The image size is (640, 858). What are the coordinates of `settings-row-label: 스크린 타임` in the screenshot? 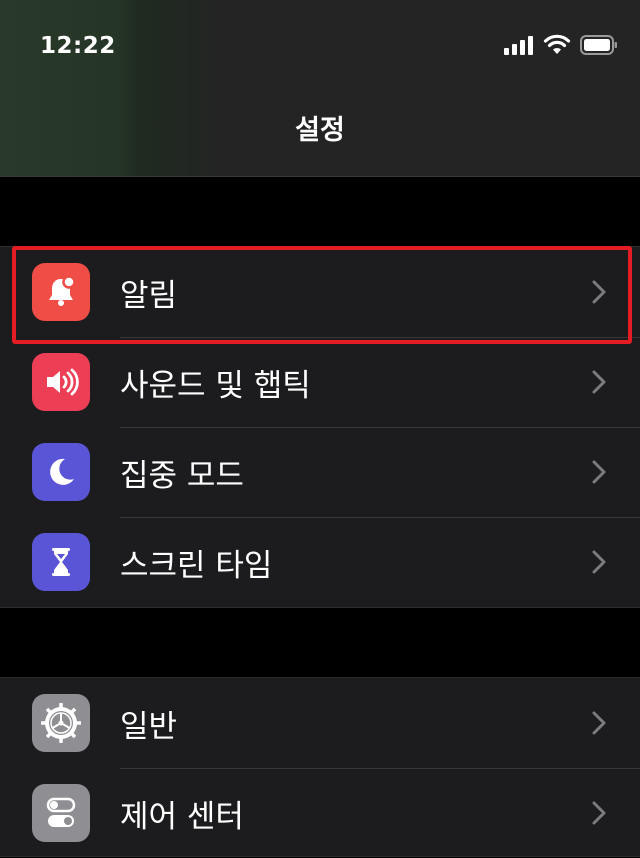 It's located at (196, 565).